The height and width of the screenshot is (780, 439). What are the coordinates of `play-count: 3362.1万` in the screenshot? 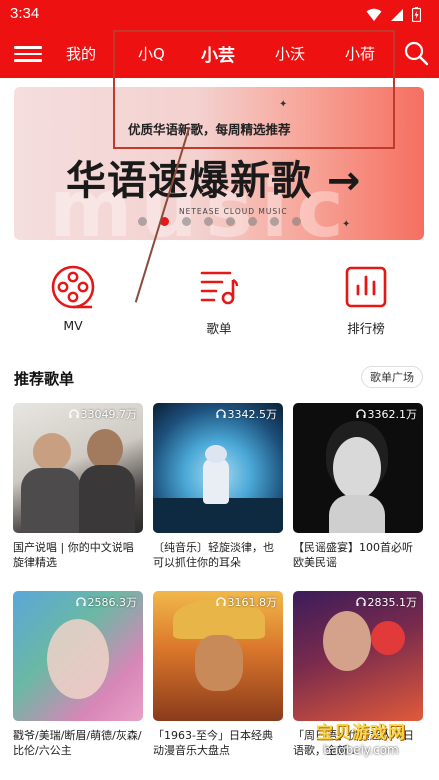 It's located at (386, 414).